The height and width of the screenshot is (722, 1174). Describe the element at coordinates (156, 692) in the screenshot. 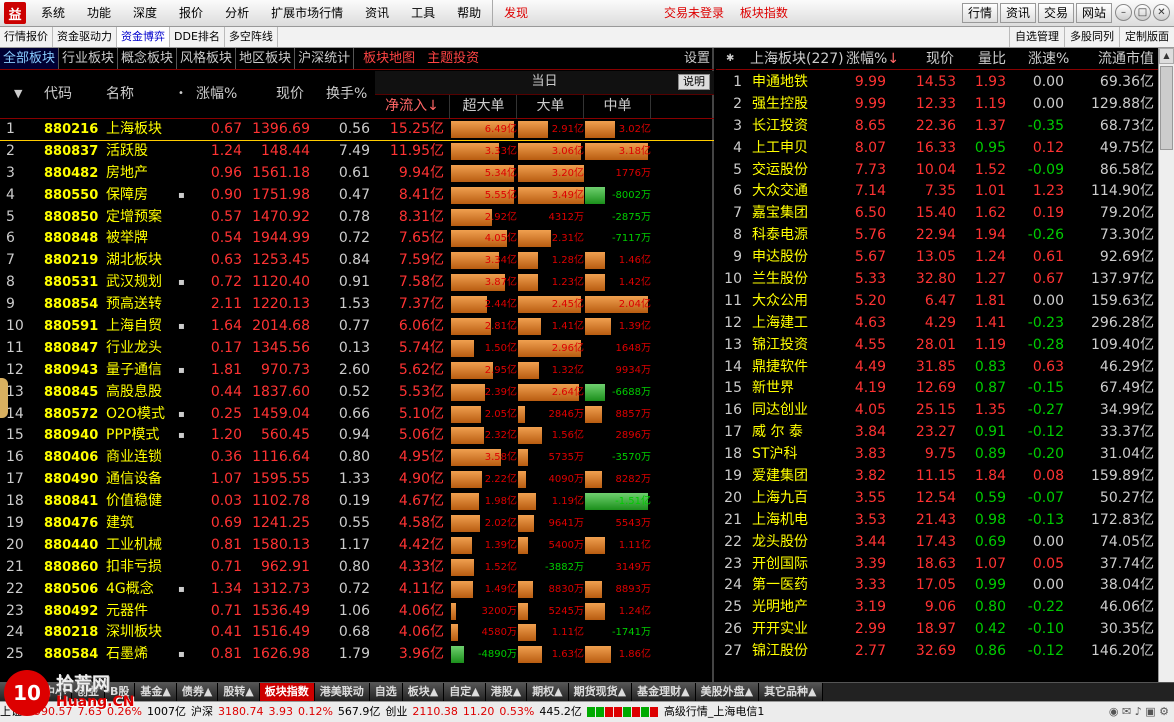

I see `market-tab: 基金▲` at that location.